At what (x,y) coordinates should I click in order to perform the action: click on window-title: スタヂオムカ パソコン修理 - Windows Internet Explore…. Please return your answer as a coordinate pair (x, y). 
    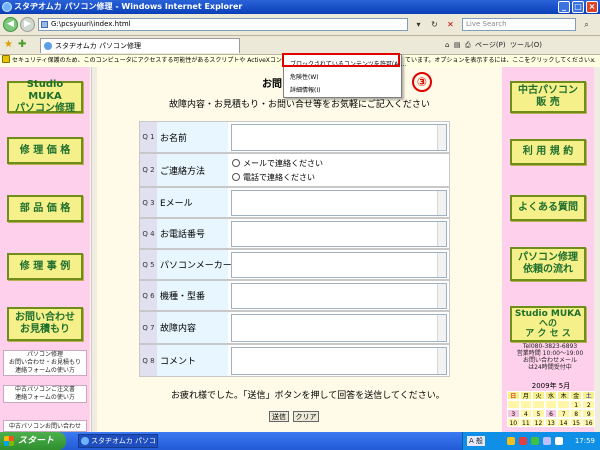
    Looking at the image, I should click on (128, 6).